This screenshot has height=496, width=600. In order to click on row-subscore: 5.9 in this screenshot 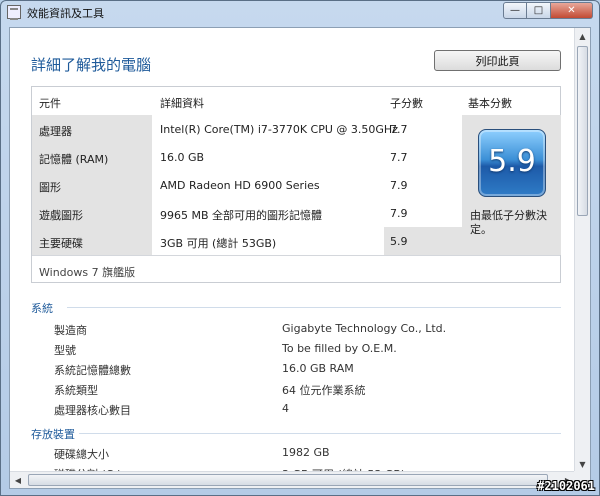, I will do `click(399, 241)`.